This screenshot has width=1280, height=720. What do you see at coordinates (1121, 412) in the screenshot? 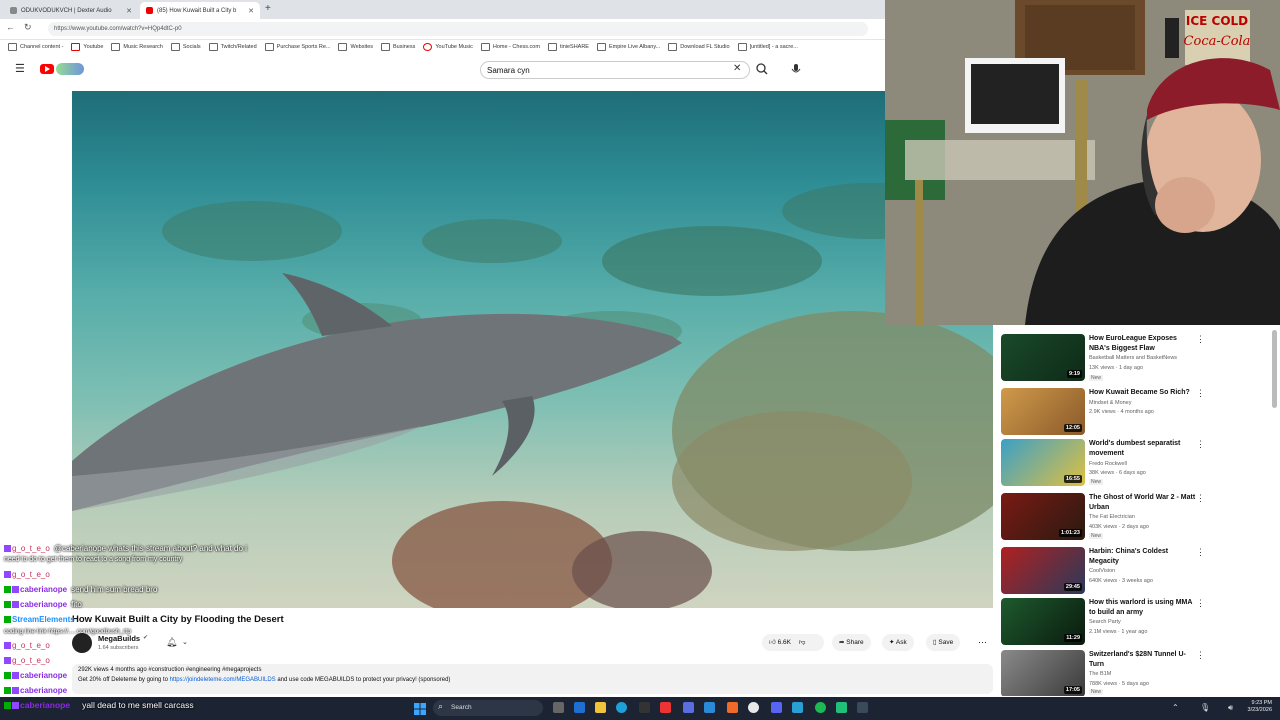
I see `video-meta: 2.9K views · 4 months ago` at bounding box center [1121, 412].